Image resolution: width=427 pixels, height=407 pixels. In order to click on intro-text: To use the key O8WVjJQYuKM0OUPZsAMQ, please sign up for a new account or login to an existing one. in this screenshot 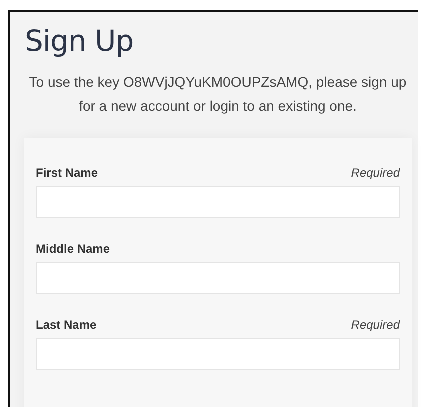, I will do `click(218, 94)`.